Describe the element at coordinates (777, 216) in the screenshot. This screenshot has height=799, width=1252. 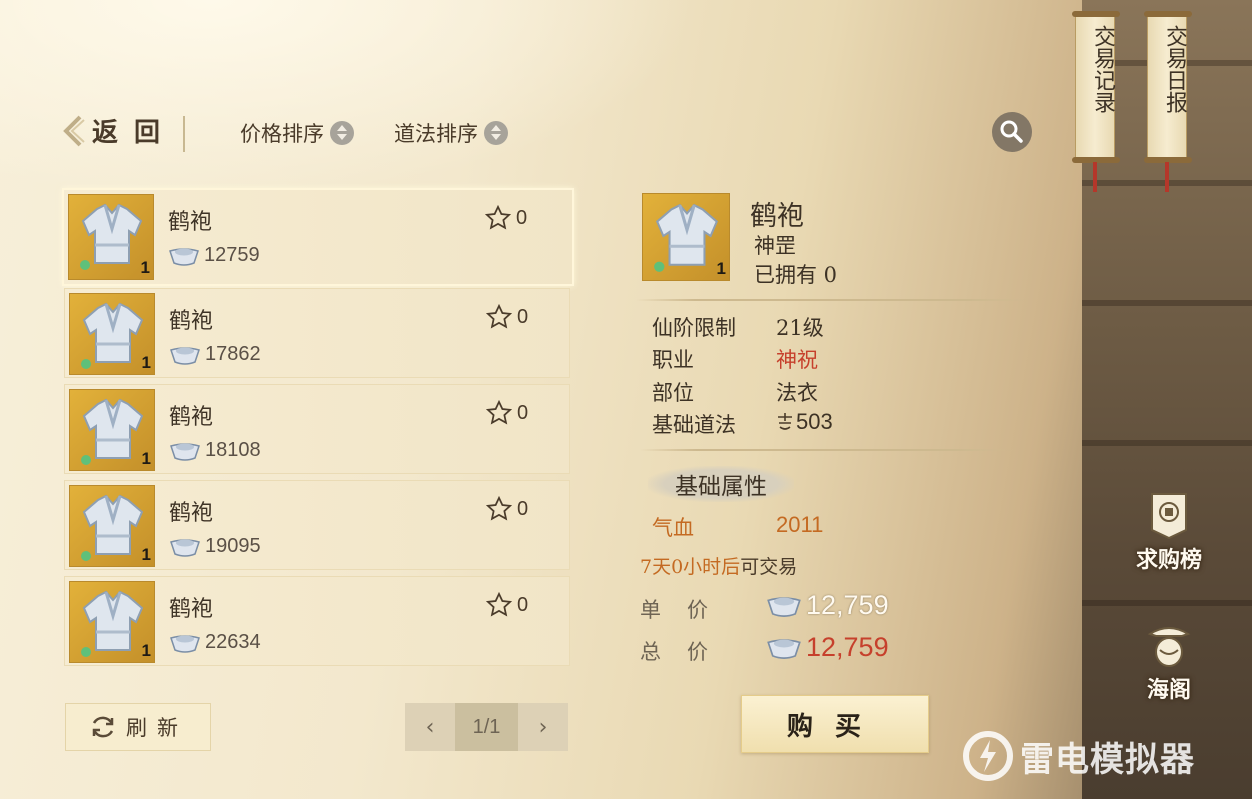
I see `detail-item-name: 鹤袍` at that location.